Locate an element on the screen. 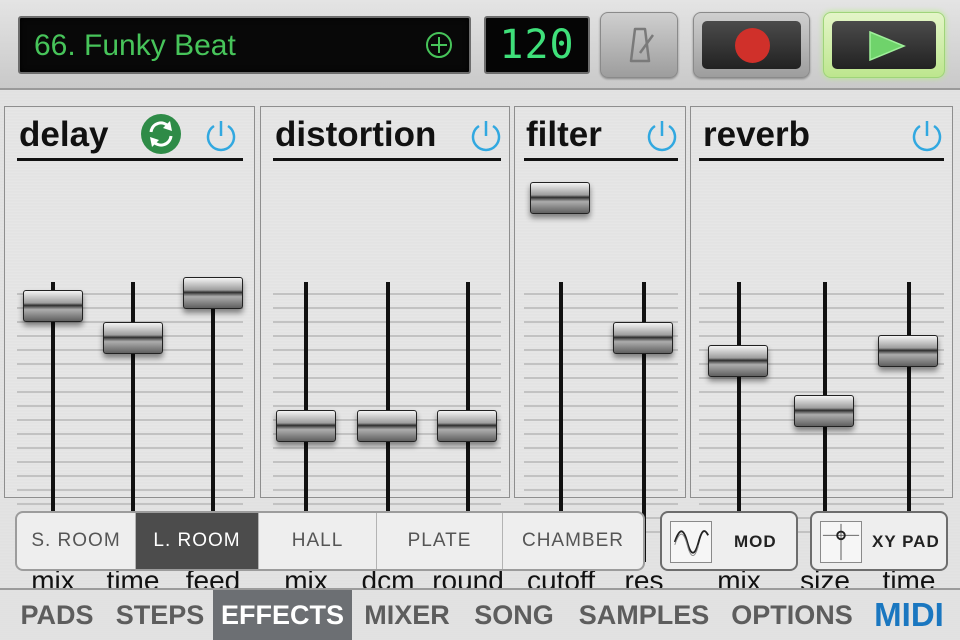 This screenshot has width=960, height=640. nav-tab-song: SONG is located at coordinates (514, 615).